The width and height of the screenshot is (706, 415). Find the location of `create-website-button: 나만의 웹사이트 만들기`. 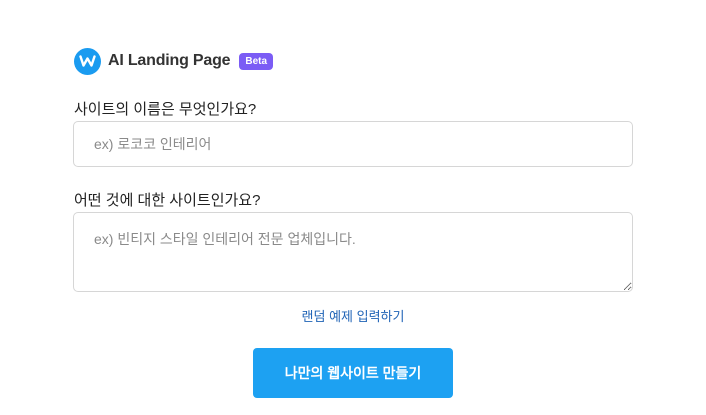

create-website-button: 나만의 웹사이트 만들기 is located at coordinates (353, 373).